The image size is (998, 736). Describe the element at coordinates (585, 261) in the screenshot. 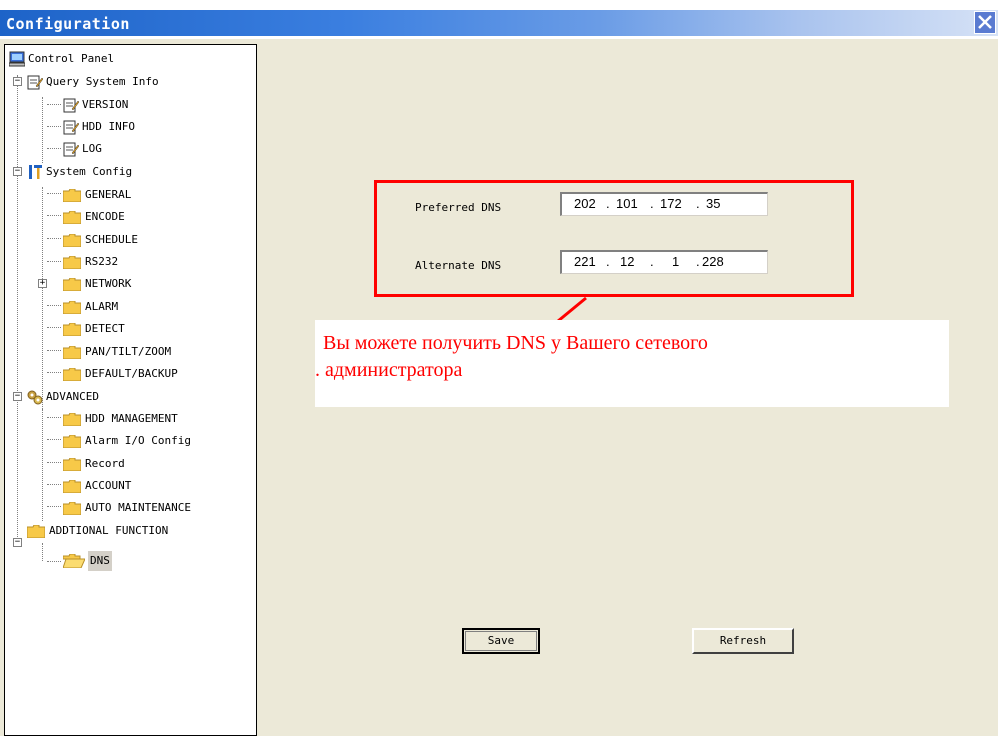

I see `ip-octet: 221` at that location.